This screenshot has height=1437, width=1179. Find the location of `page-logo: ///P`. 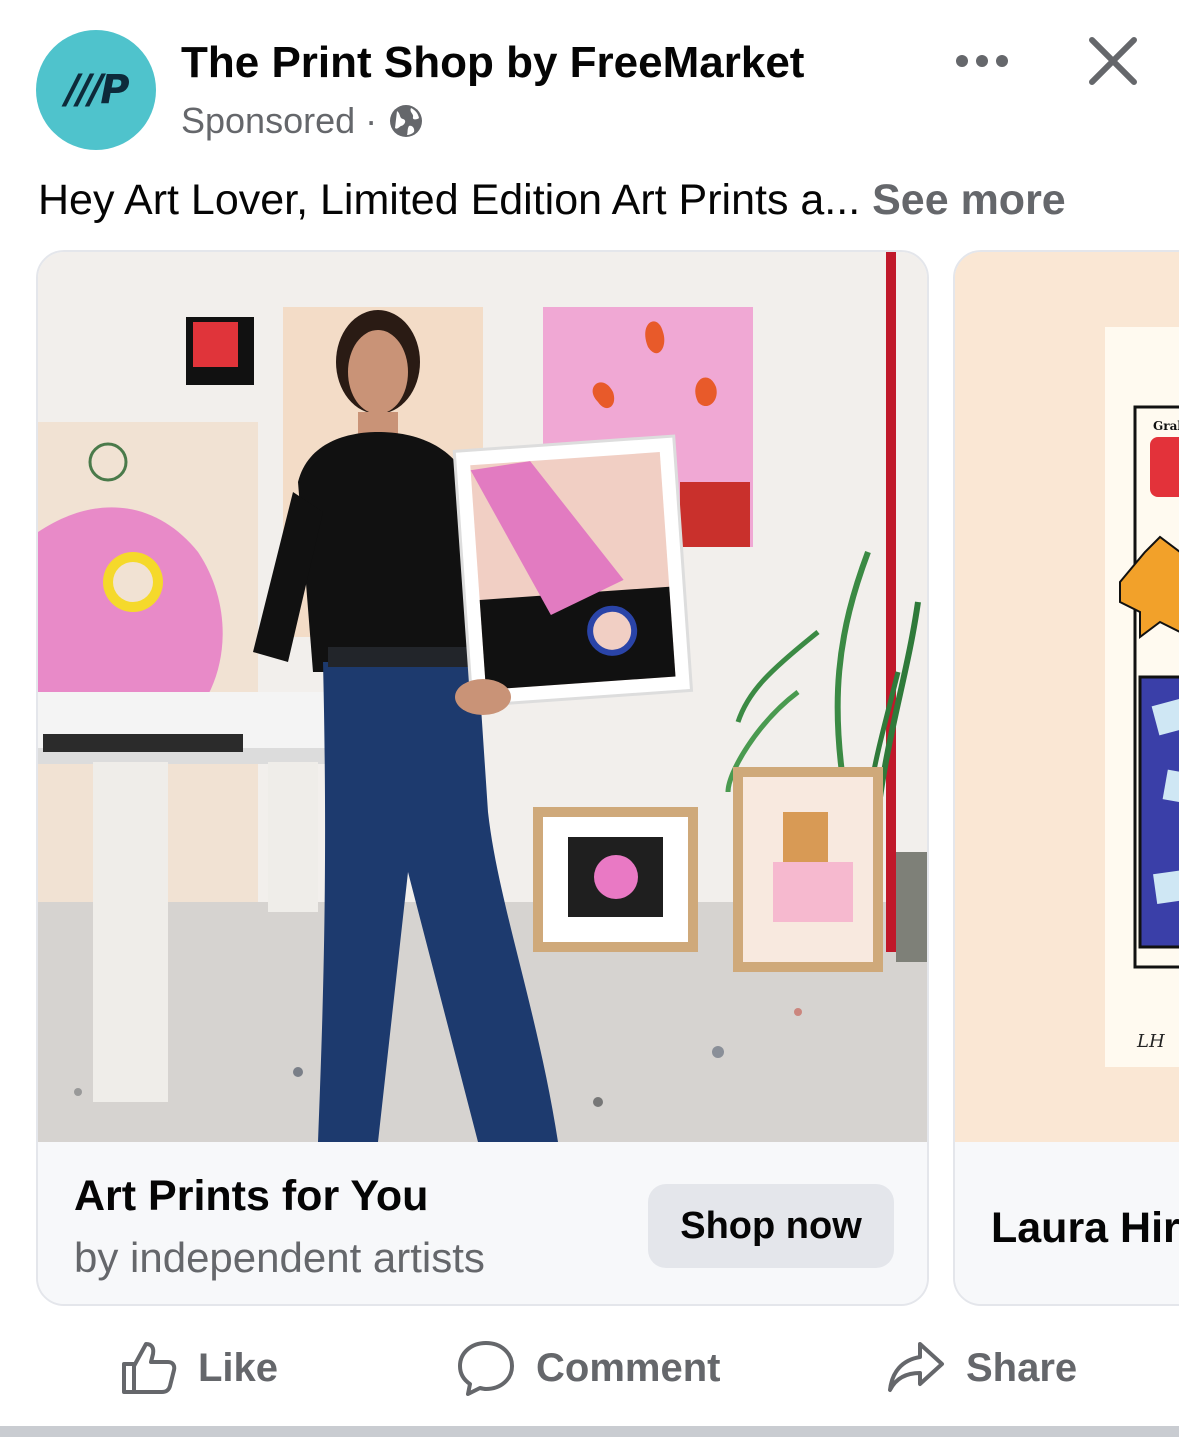

page-logo: ///P is located at coordinates (97, 90).